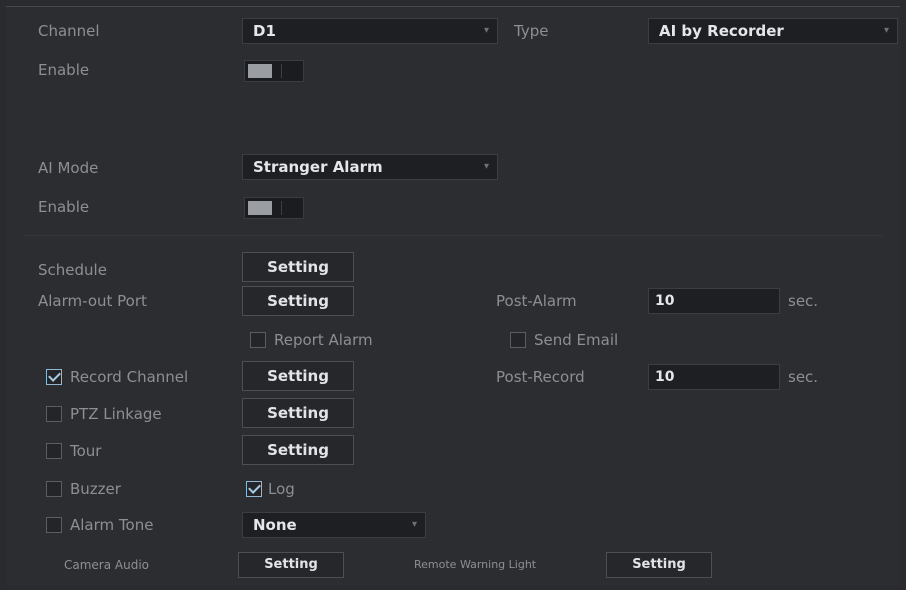  I want to click on post-alarm-label: Post-Alarm, so click(536, 301).